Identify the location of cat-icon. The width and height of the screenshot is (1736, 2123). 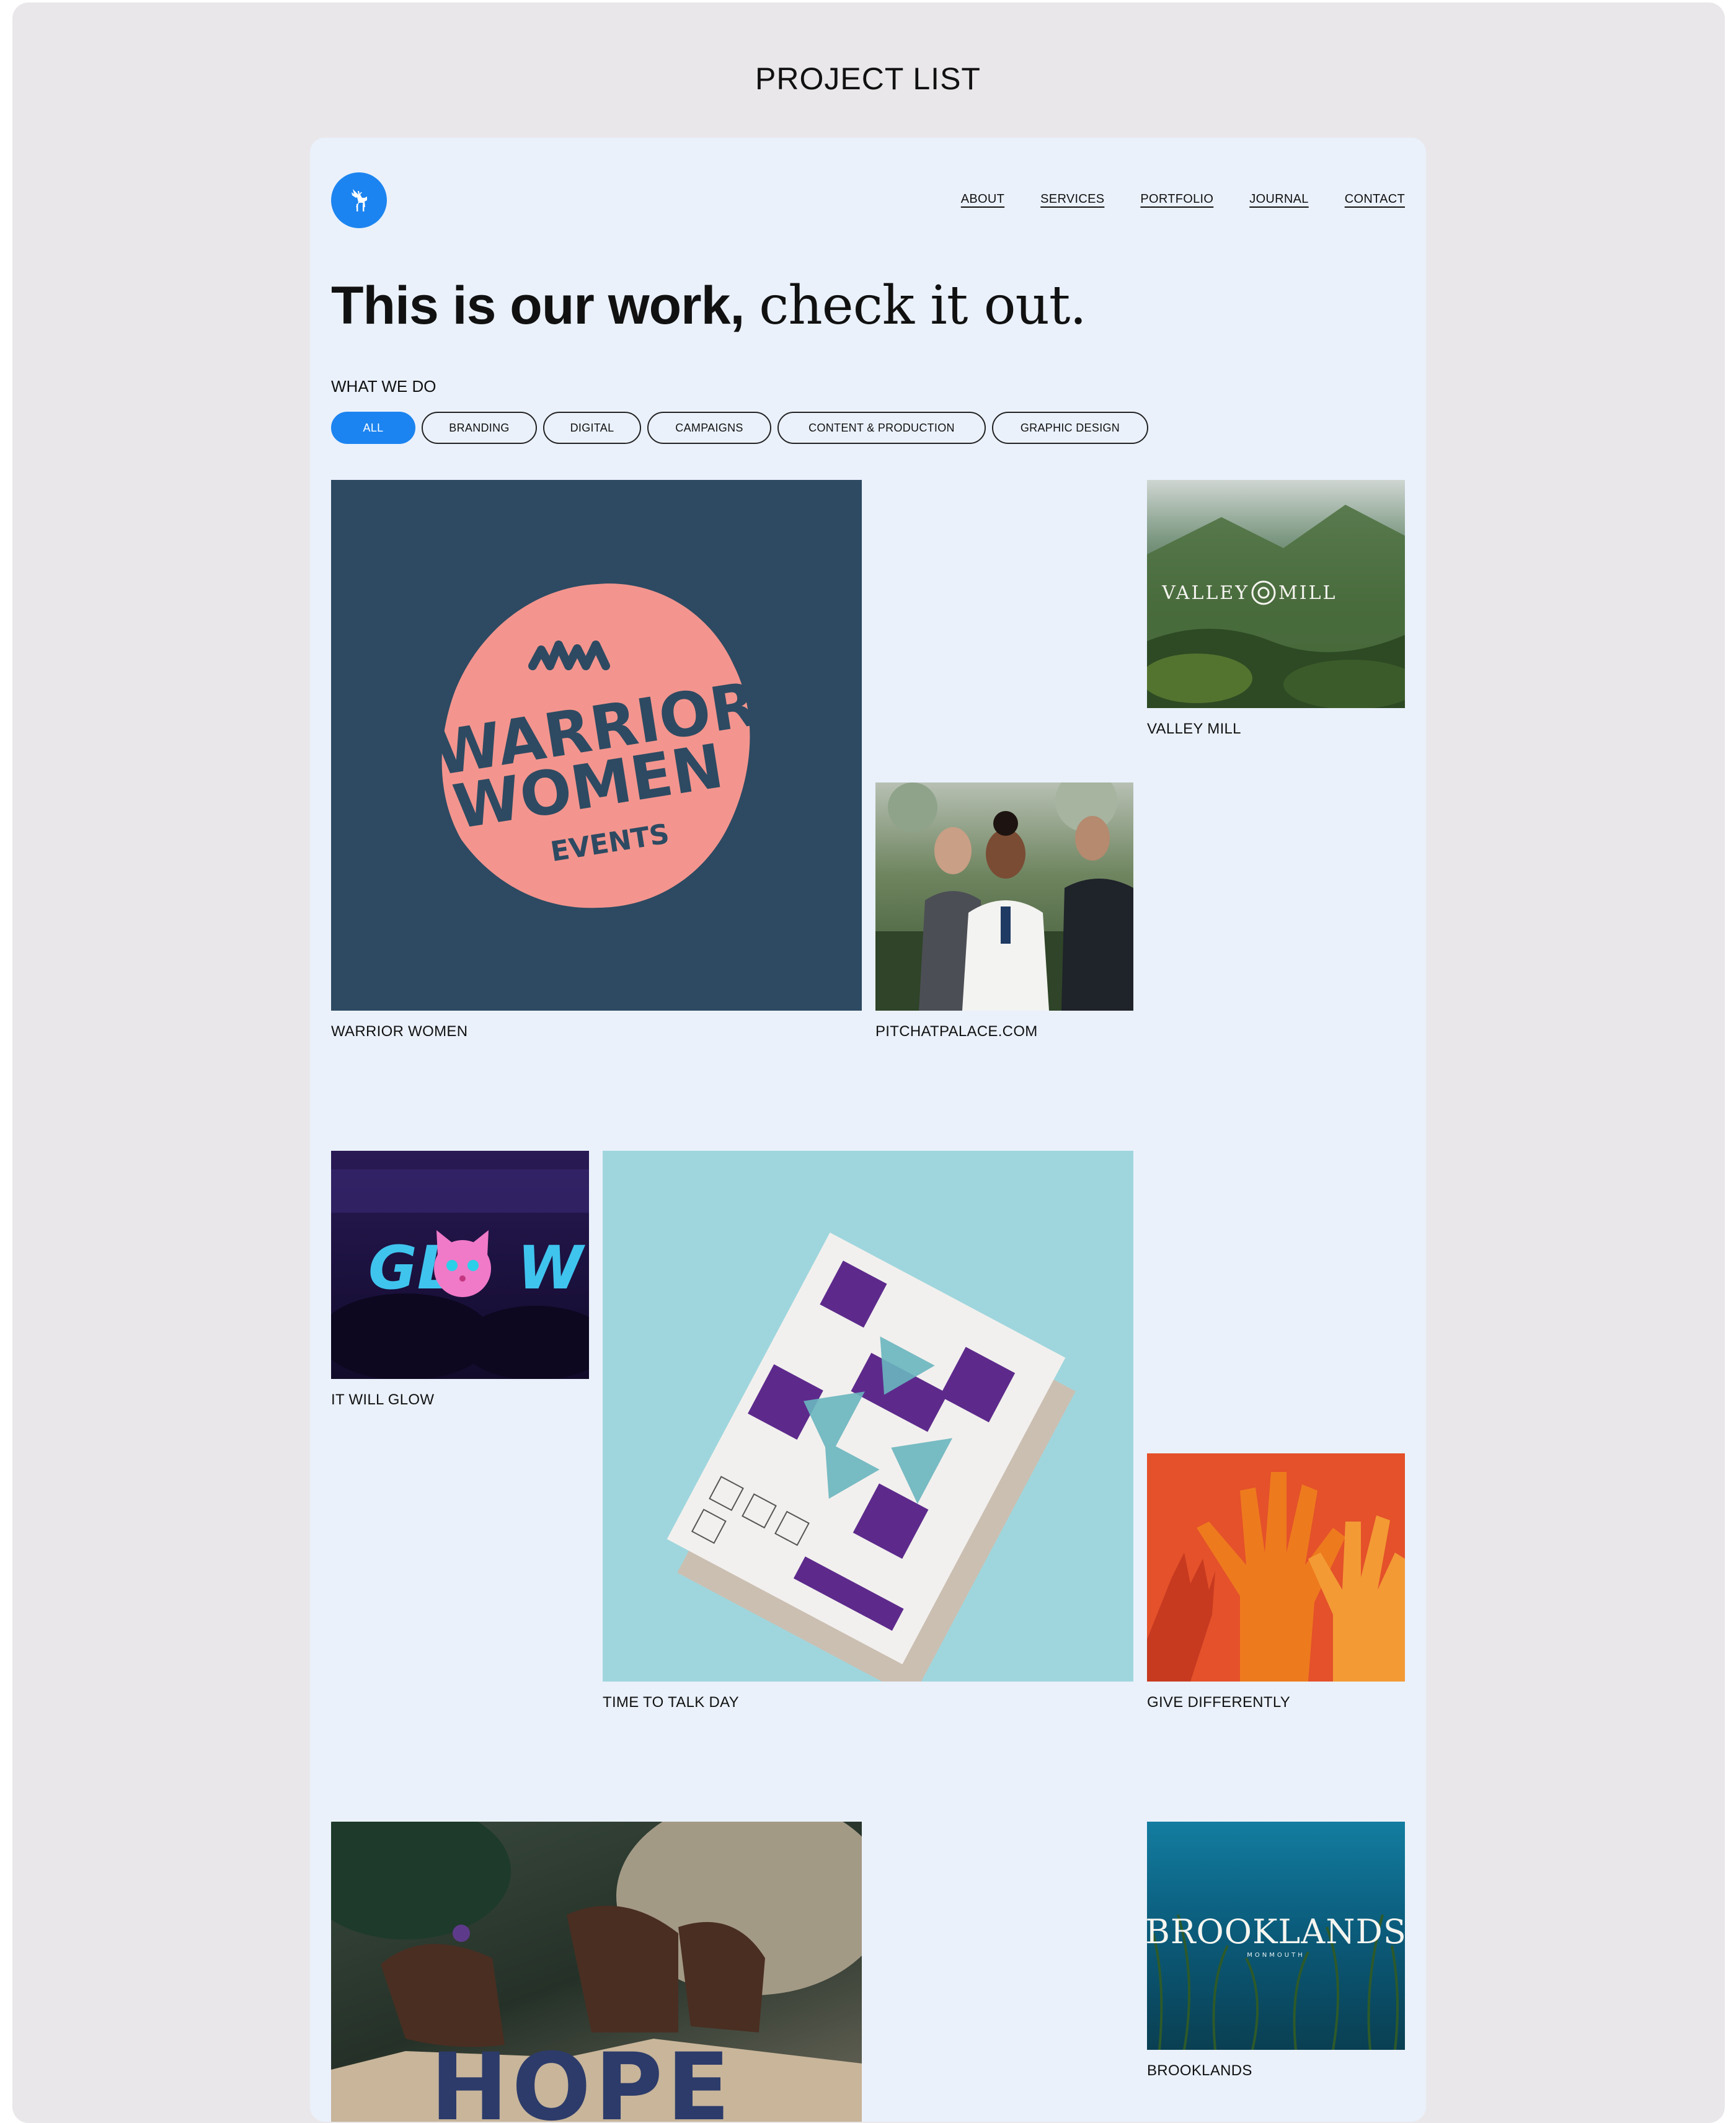
(462, 1263).